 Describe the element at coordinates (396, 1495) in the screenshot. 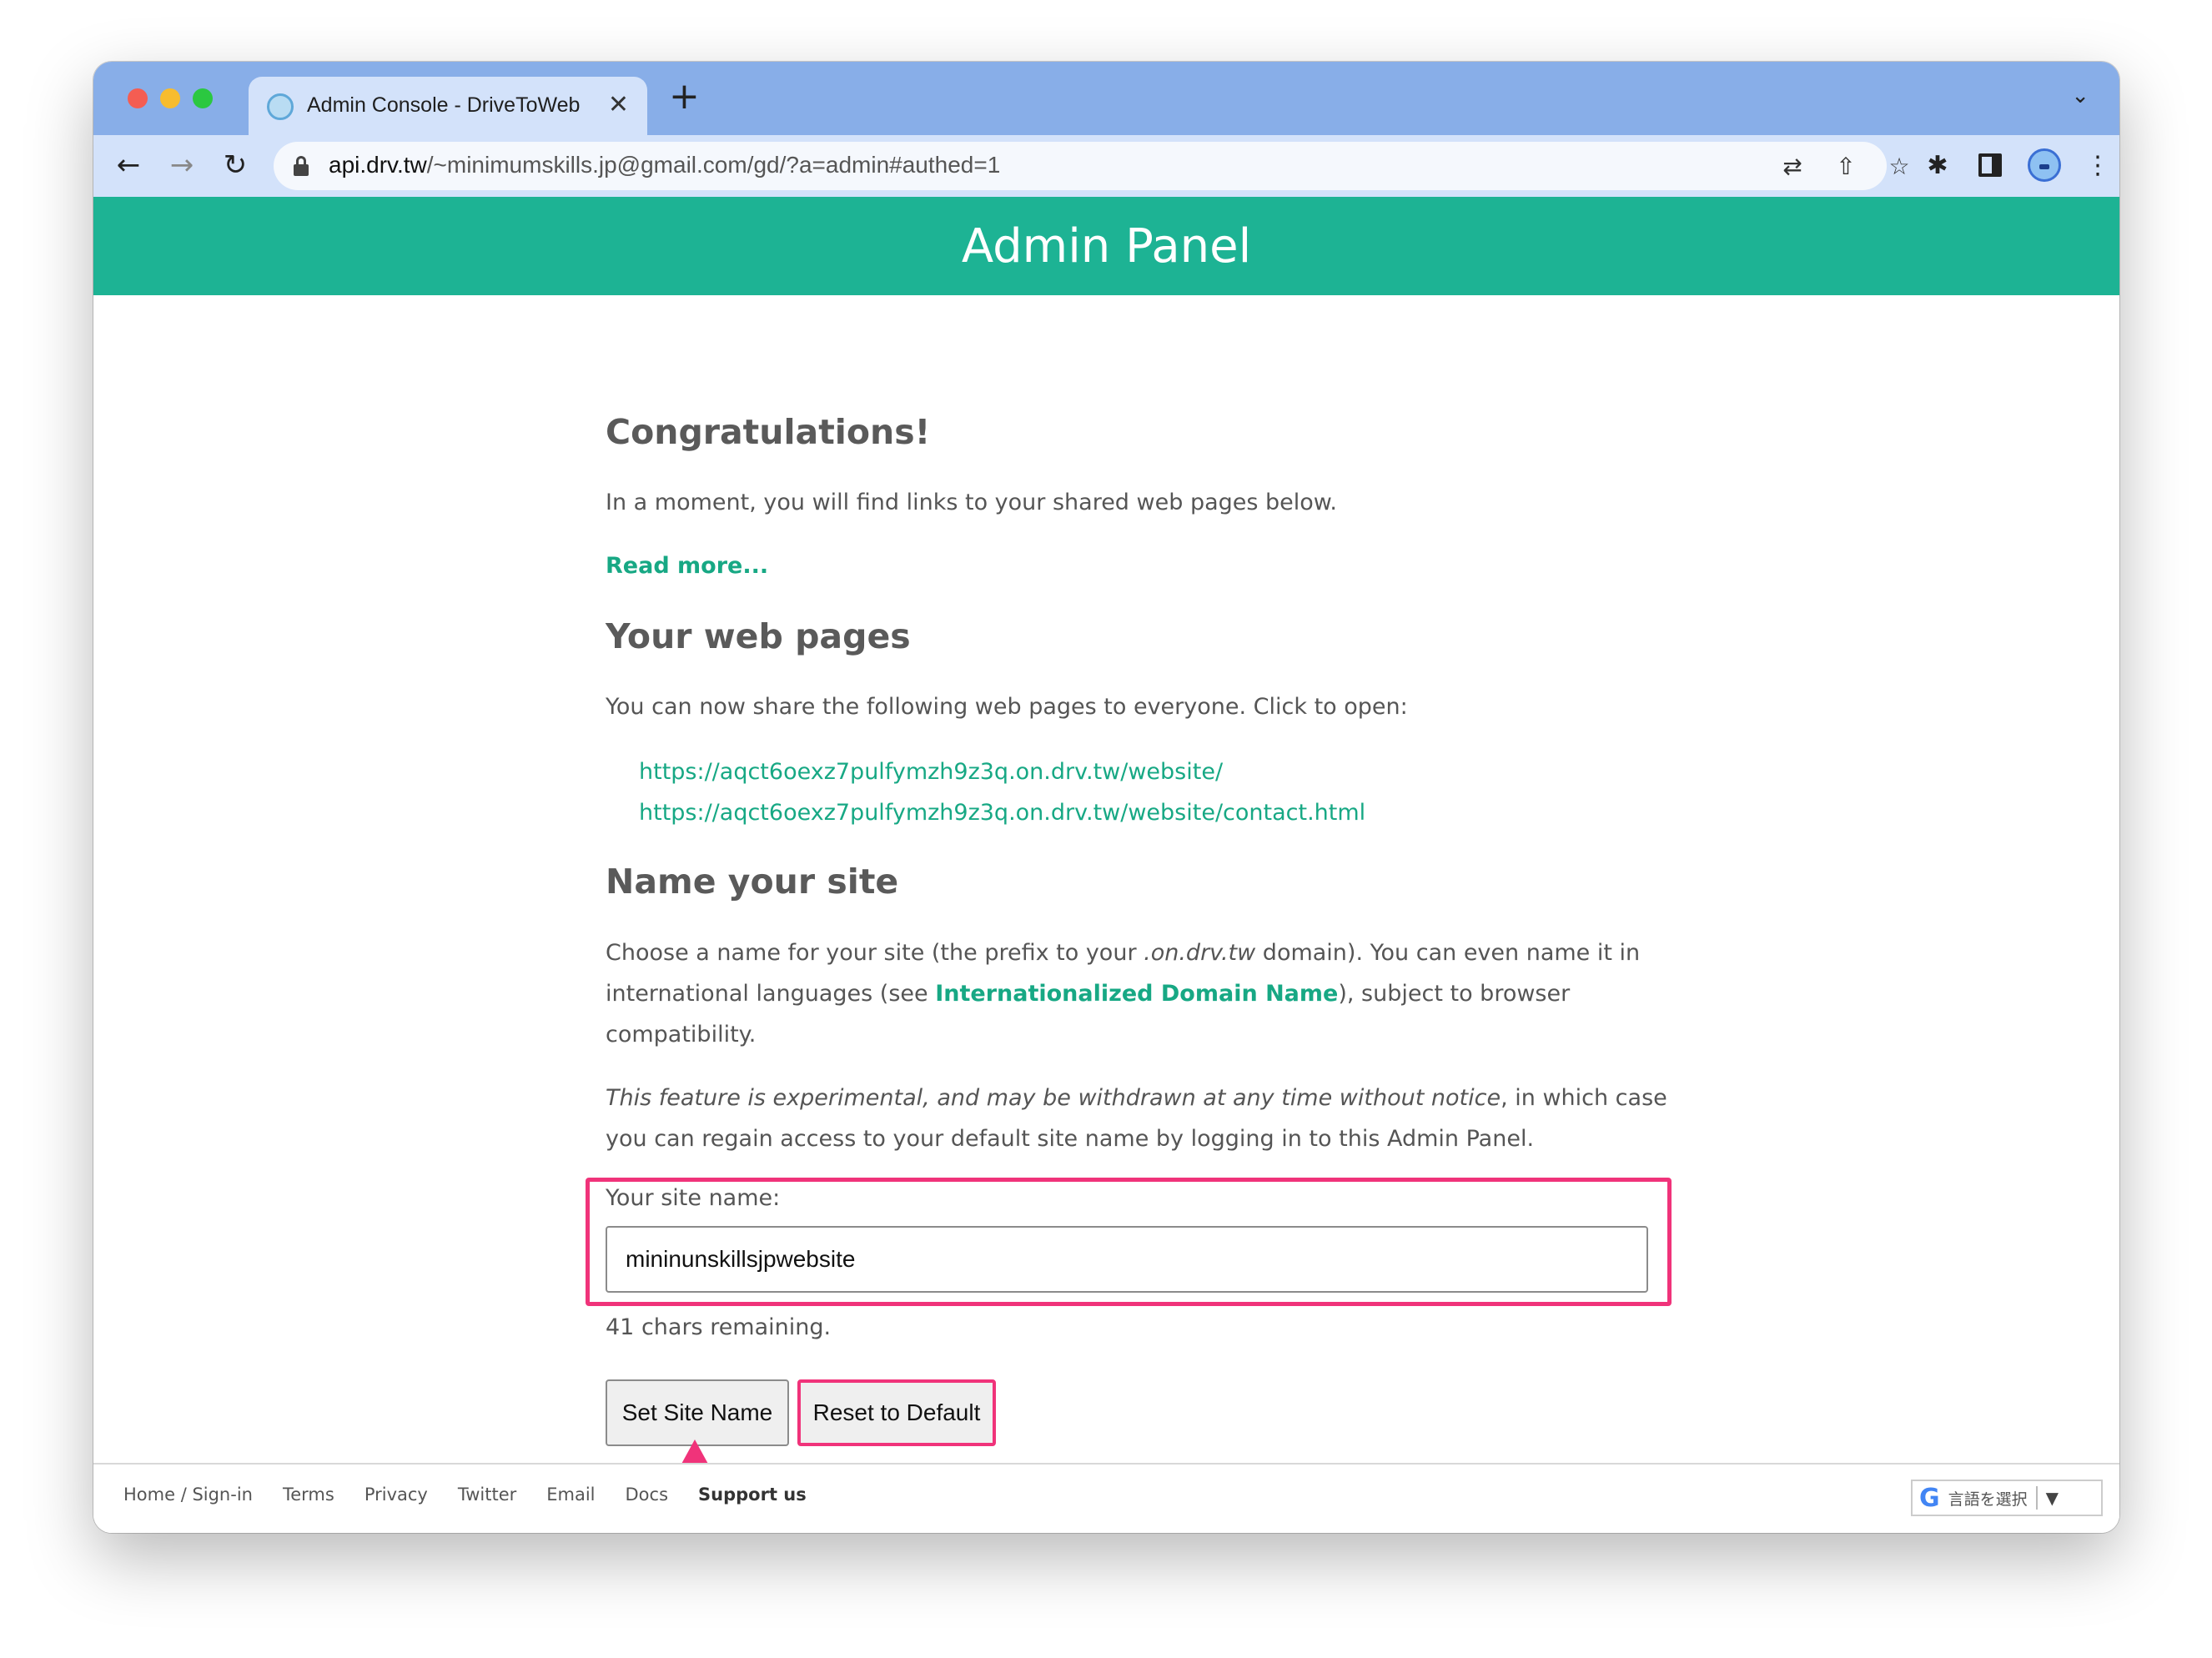

I see `footer-link-privacy: Privacy` at that location.